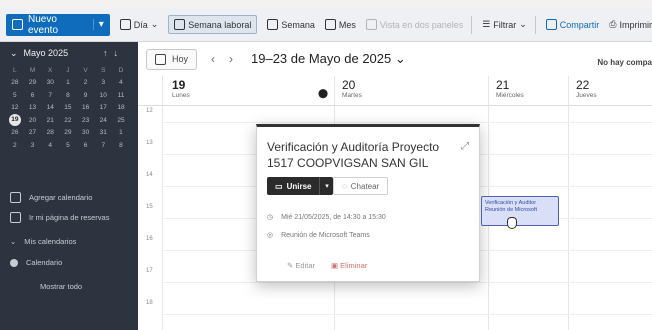  I want to click on my-calendars-group: ⌄ Mis calendarios, so click(43, 241).